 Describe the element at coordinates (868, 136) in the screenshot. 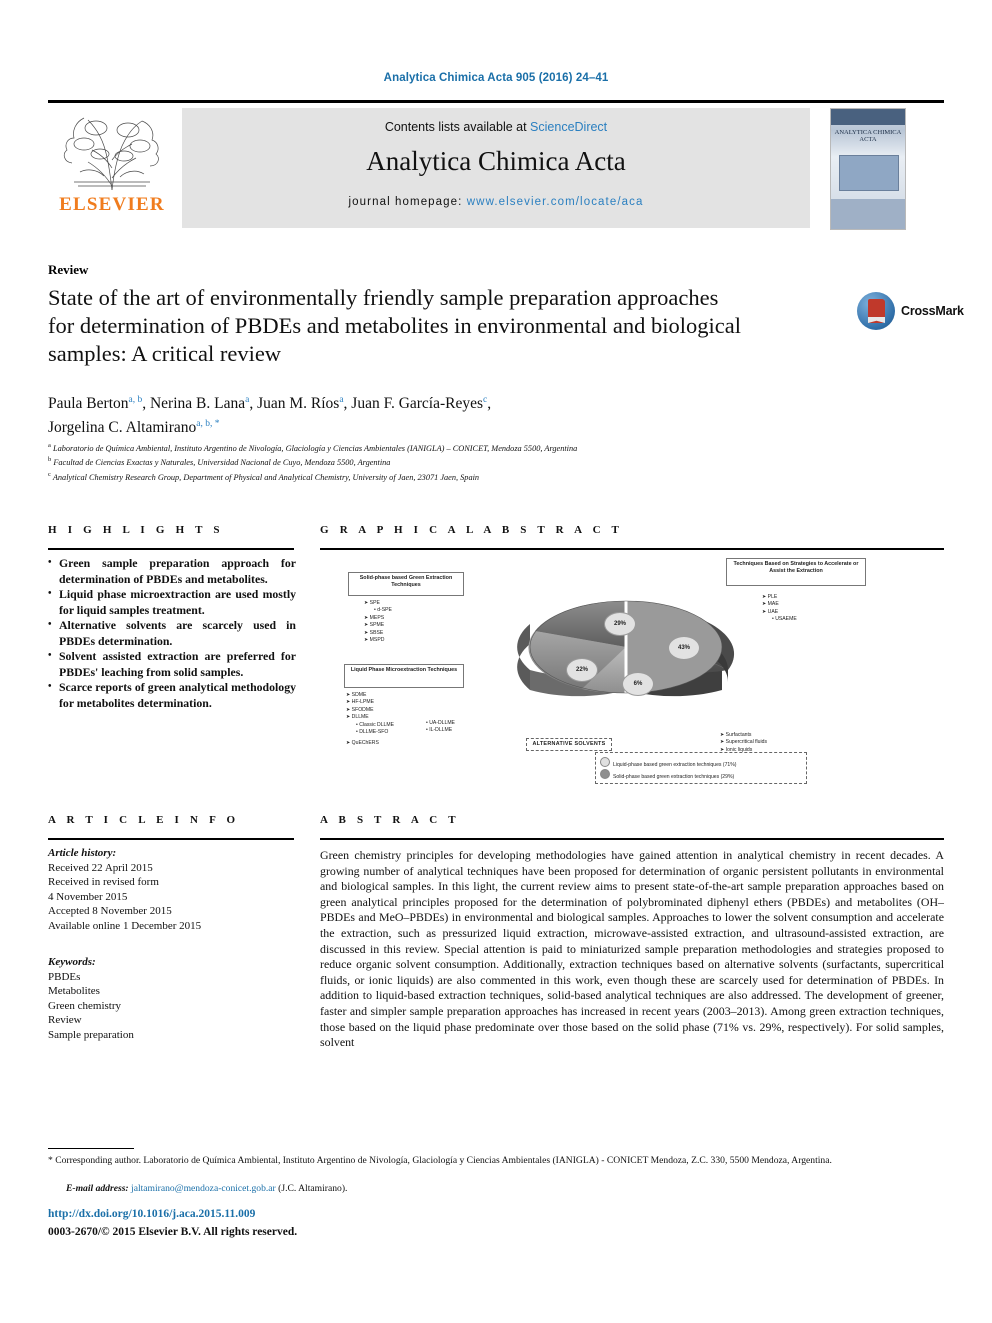

I see `cover-title: ANALYTICA CHIMICA ACTA` at that location.